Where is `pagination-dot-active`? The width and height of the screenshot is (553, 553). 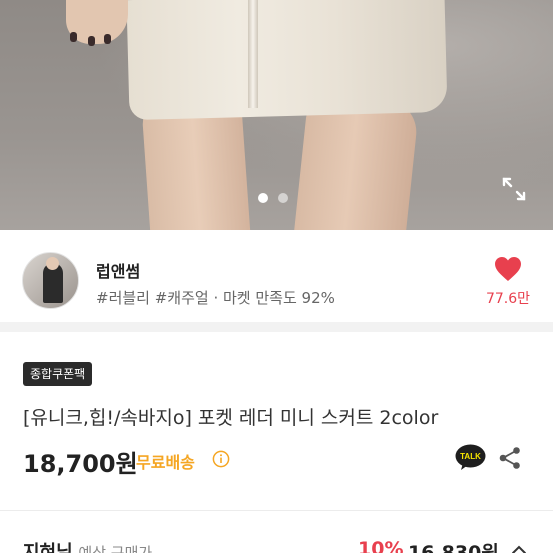
pagination-dot-active is located at coordinates (263, 198).